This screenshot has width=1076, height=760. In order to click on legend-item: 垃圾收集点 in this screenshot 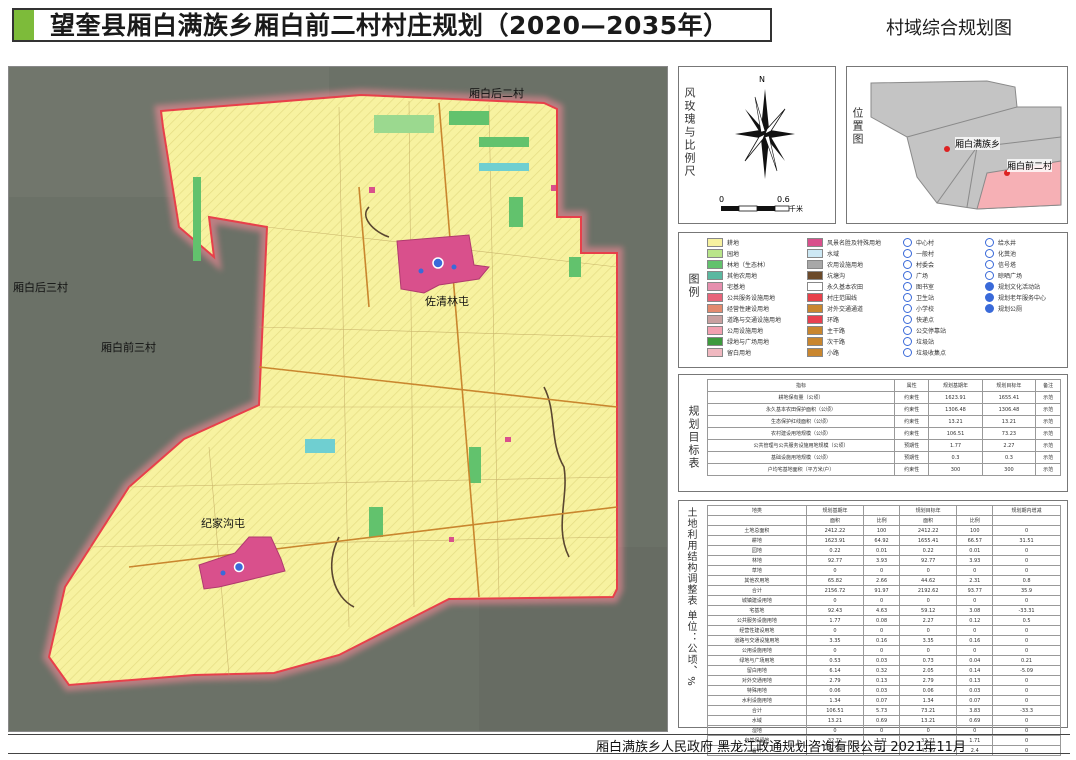, I will do `click(946, 352)`.